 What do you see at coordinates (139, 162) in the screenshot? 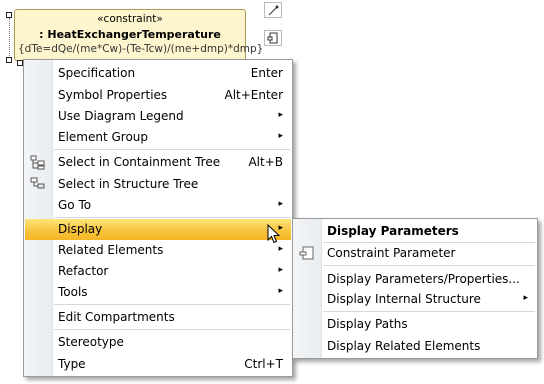
I see `menu-item-label: Select in Containment Tree` at bounding box center [139, 162].